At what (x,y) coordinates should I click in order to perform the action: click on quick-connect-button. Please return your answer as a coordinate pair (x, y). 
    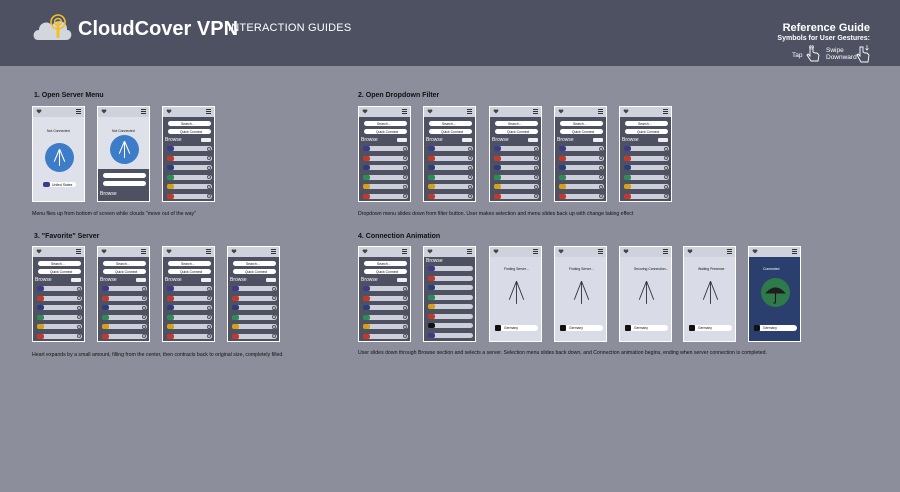
    Looking at the image, I should click on (124, 183).